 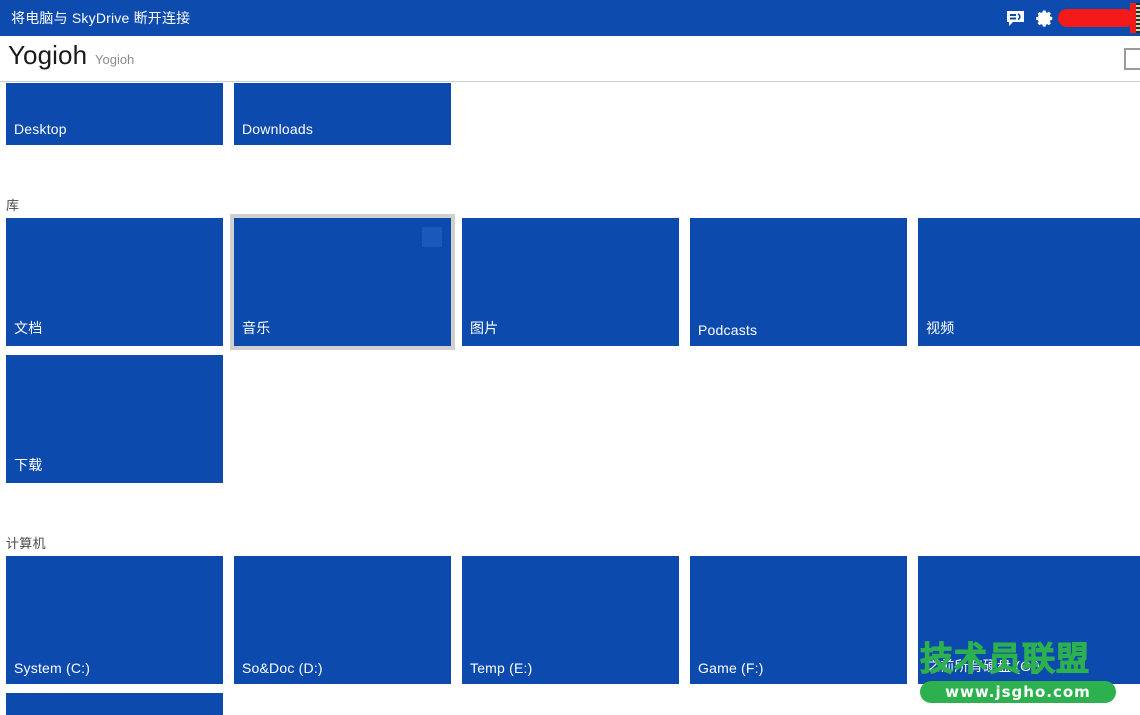 I want to click on tile-label: Downloads, so click(x=278, y=129).